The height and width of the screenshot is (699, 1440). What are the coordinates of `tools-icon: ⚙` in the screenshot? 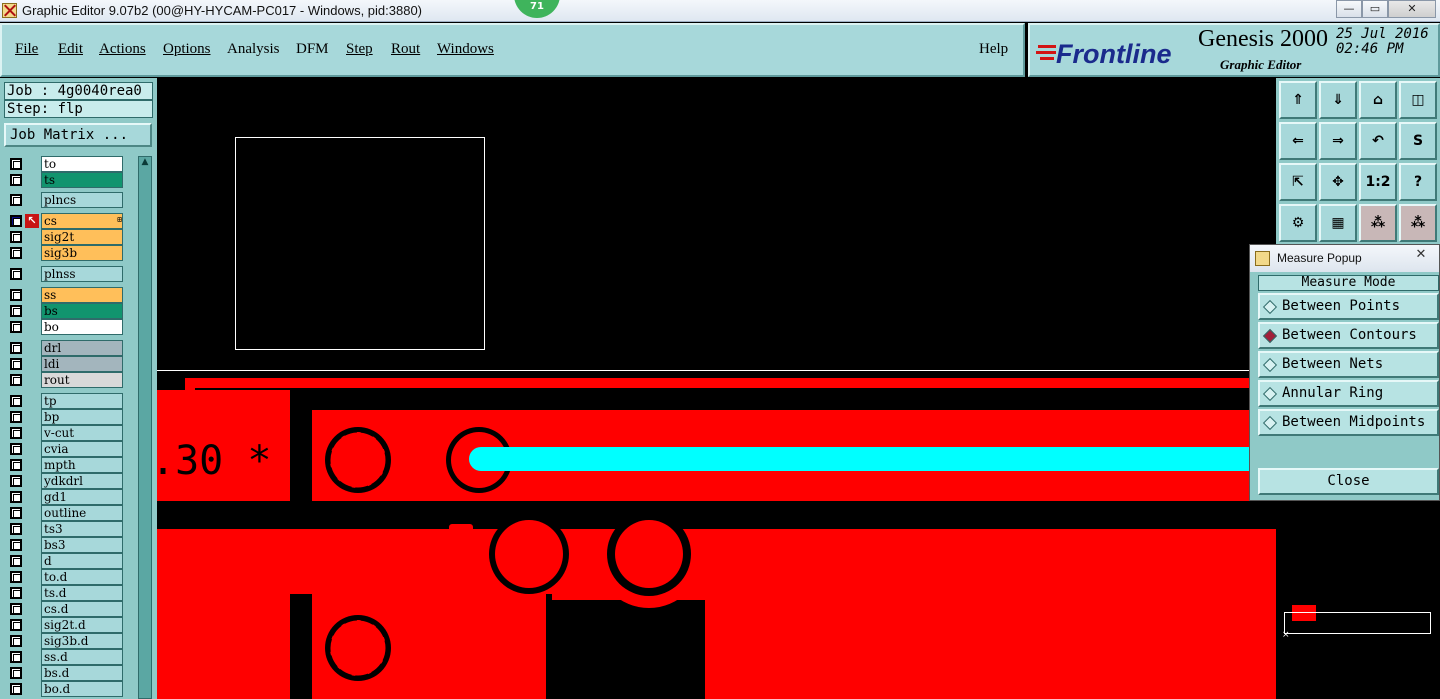 It's located at (1298, 223).